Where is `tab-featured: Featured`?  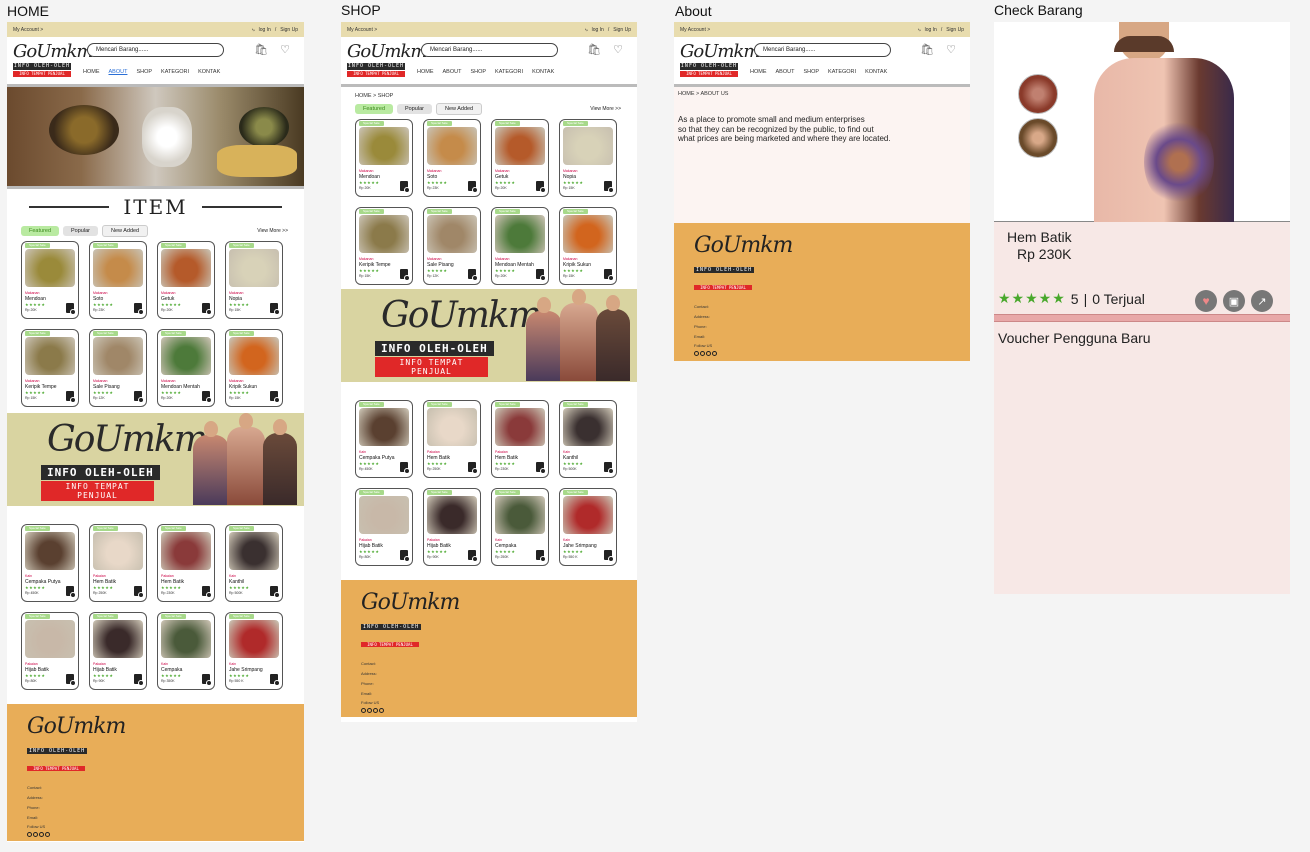
tab-featured: Featured is located at coordinates (374, 109).